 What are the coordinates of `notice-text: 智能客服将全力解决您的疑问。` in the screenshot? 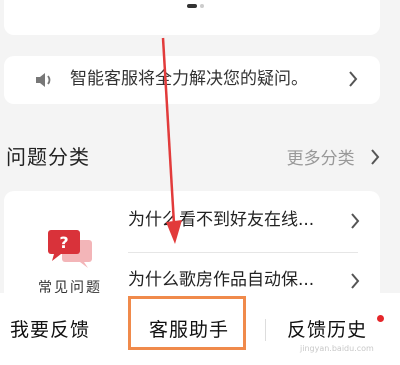 It's located at (189, 79).